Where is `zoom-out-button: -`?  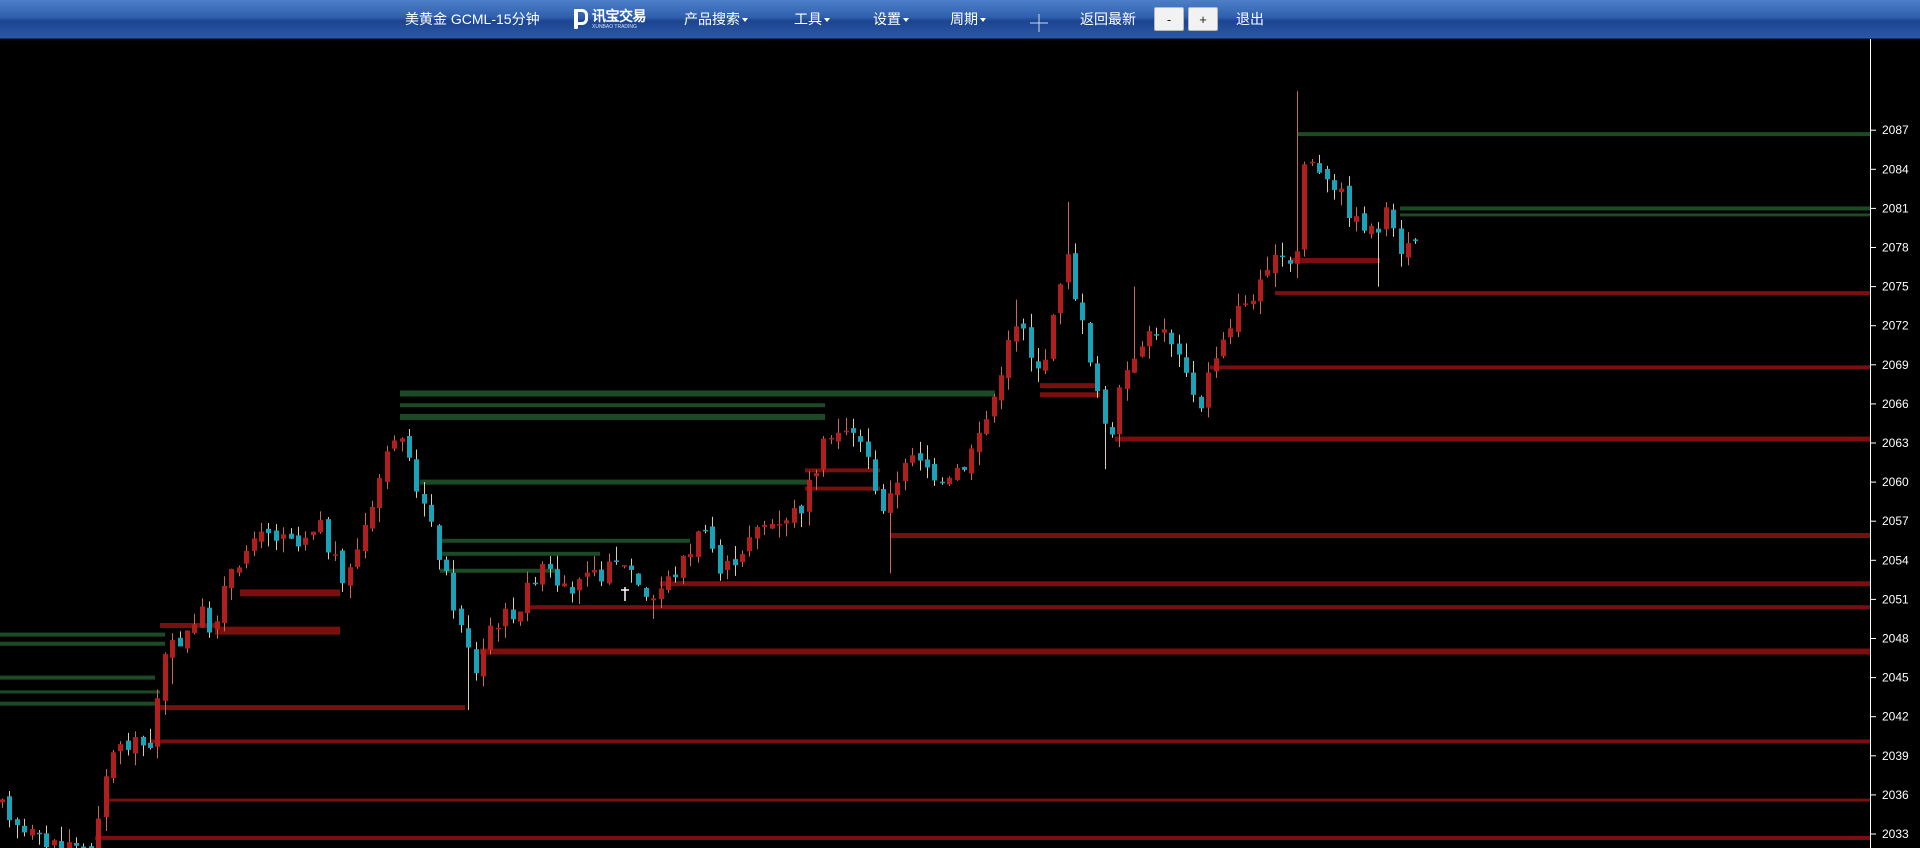
zoom-out-button: - is located at coordinates (1169, 19).